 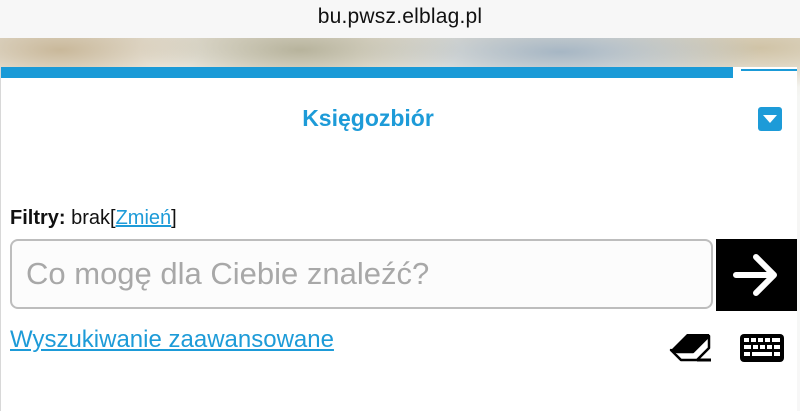 I want to click on keyboard-icon, so click(x=762, y=348).